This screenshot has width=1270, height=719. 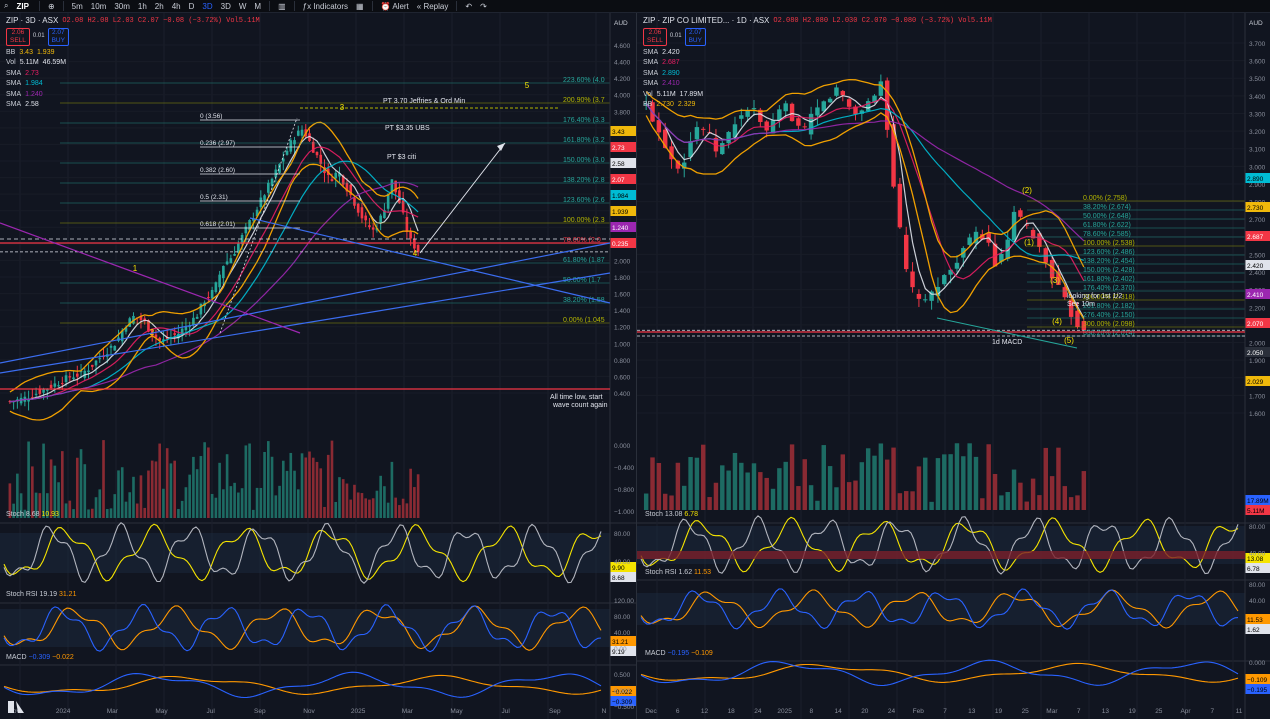 I want to click on interval-1h-button: 1h, so click(x=142, y=6).